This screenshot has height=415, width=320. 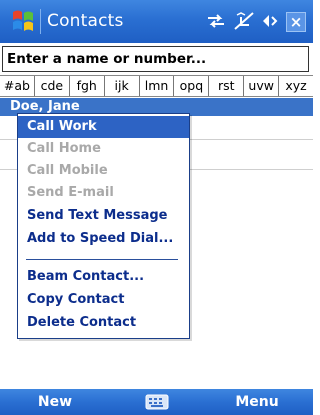 I want to click on app-title: Contacts, so click(x=85, y=21).